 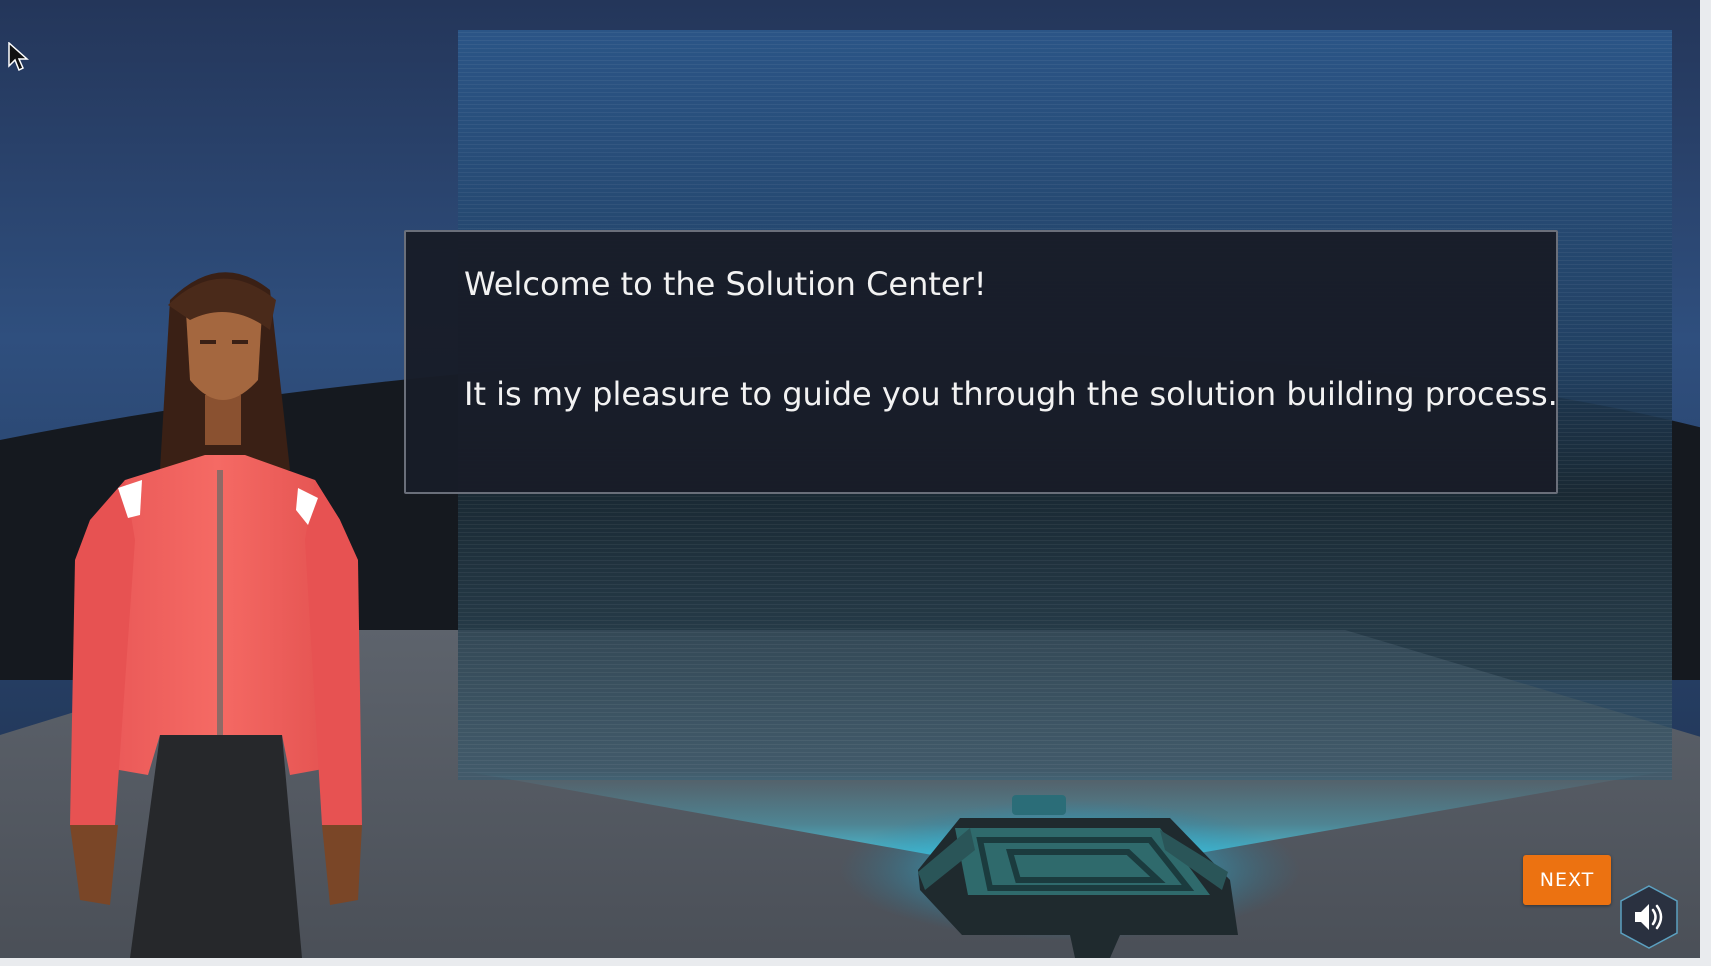 I want to click on dialog-greeting: Welcome to the Solution Center!, so click(x=725, y=284).